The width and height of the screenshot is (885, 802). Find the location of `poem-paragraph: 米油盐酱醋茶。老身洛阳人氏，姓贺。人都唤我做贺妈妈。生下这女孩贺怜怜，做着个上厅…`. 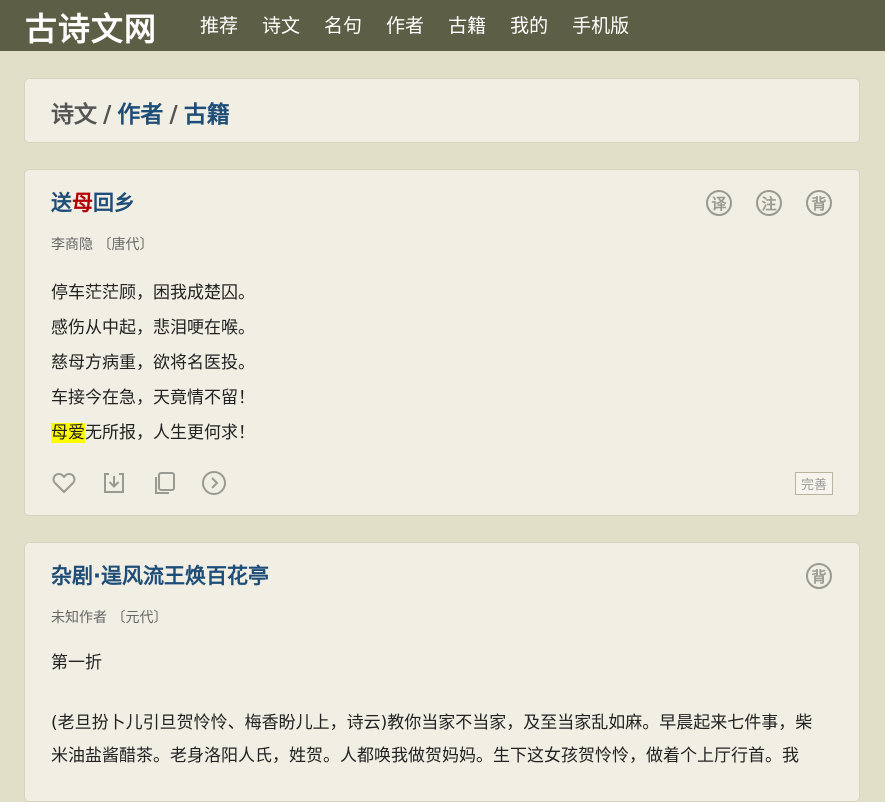

poem-paragraph: 米油盐酱醋茶。老身洛阳人氏，姓贺。人都唤我做贺妈妈。生下这女孩贺怜怜，做着个上厅… is located at coordinates (425, 756).